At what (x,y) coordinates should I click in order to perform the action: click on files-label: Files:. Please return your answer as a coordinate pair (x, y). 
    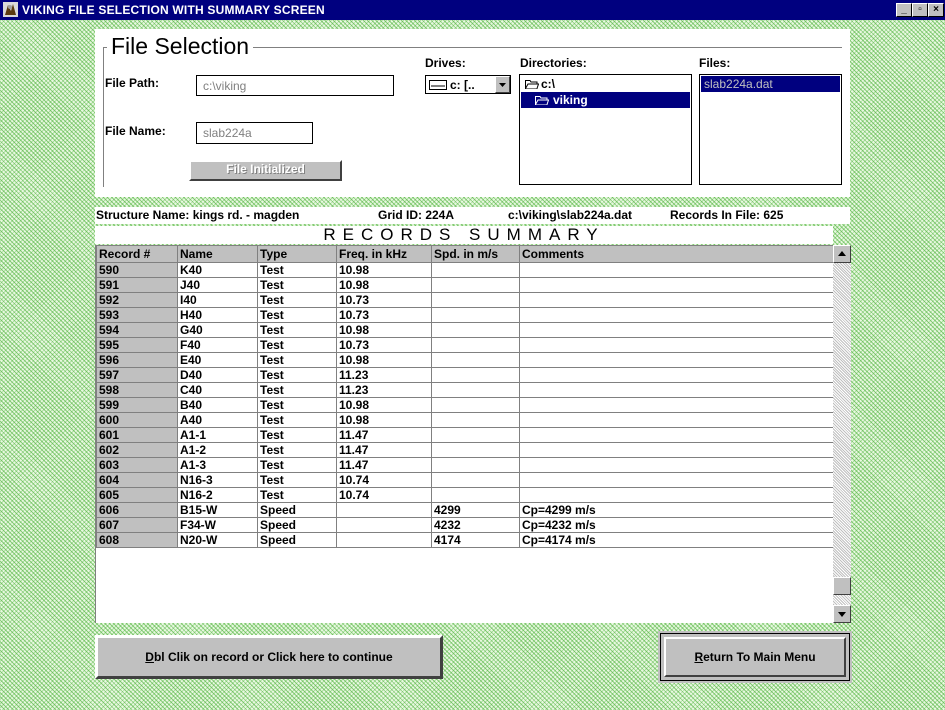
    Looking at the image, I should click on (715, 63).